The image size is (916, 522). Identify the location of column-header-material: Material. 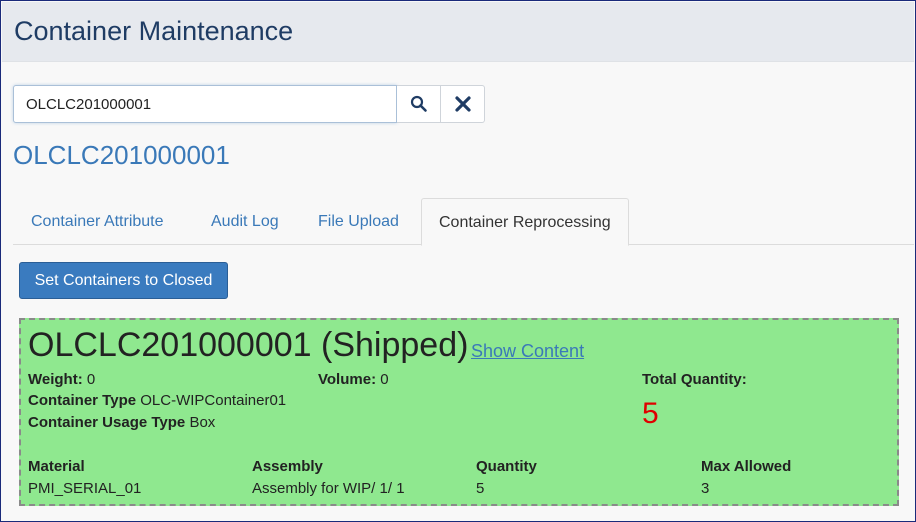
(56, 466).